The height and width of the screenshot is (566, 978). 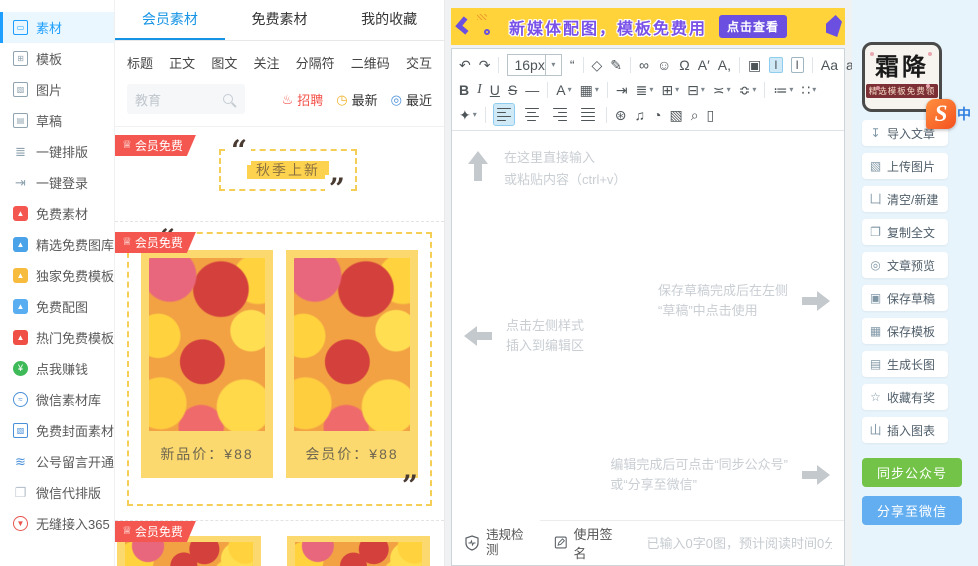 I want to click on action-button-4: ◎ 文章预览, so click(x=905, y=265).